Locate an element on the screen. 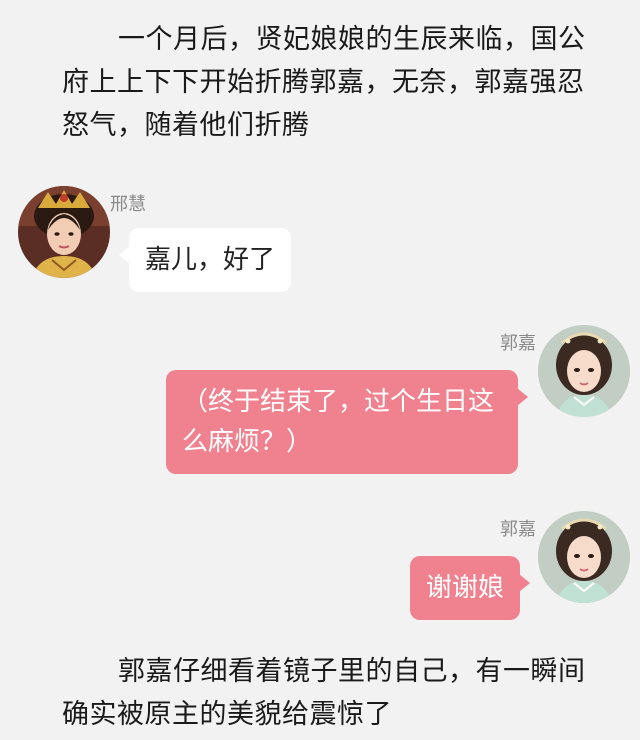  message-bubble: （终于结束了，过个生日这么麻烦？） is located at coordinates (347, 422).